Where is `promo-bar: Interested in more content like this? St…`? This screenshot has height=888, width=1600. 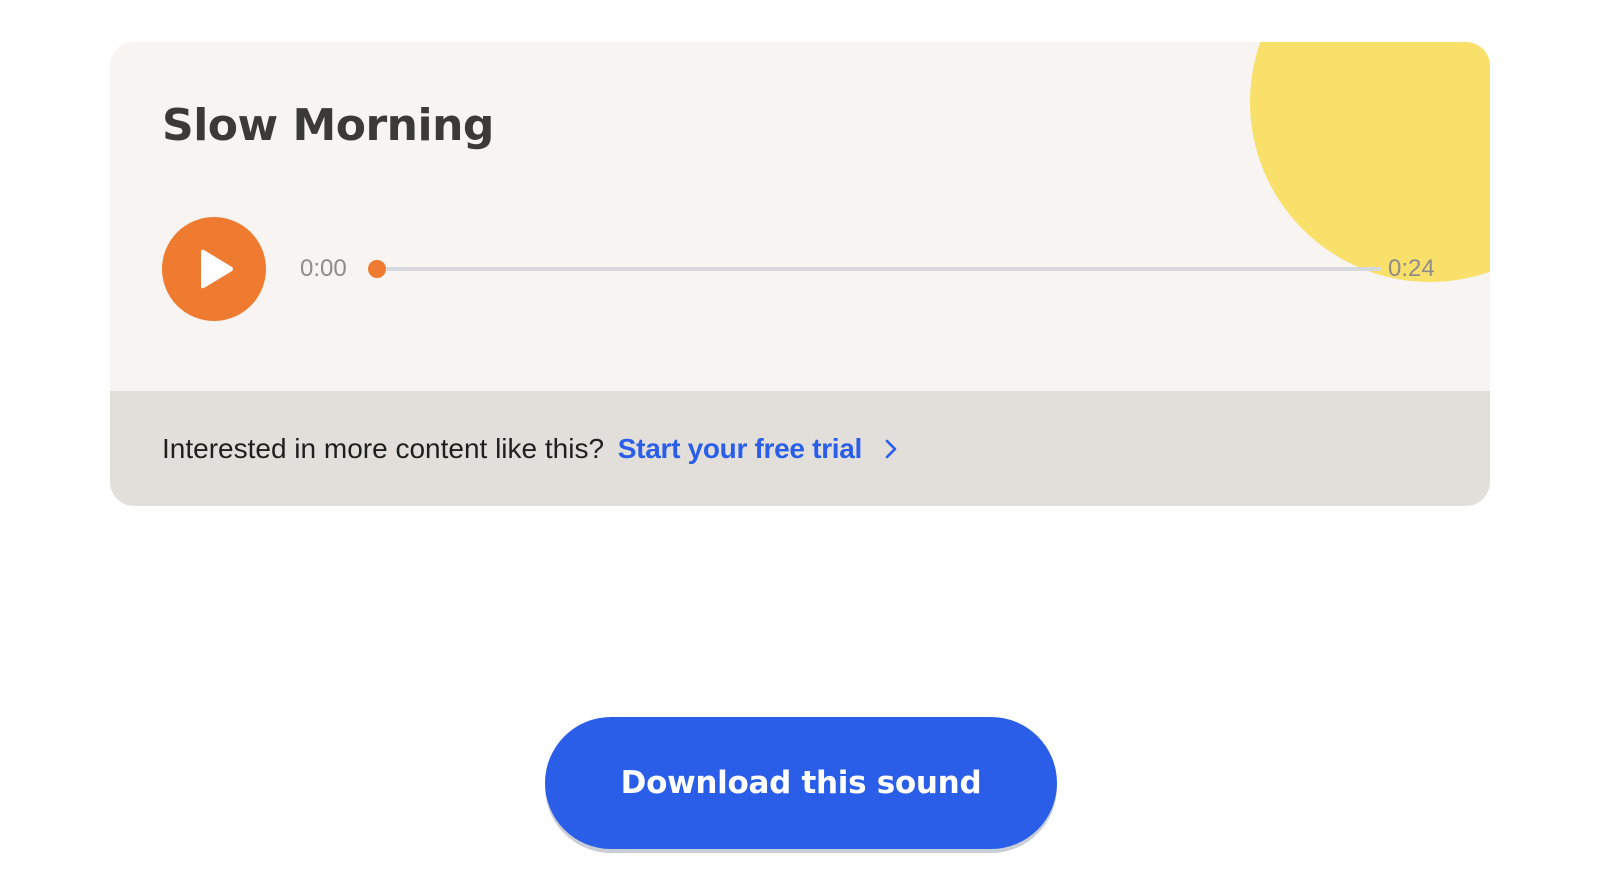 promo-bar: Interested in more content like this? St… is located at coordinates (800, 448).